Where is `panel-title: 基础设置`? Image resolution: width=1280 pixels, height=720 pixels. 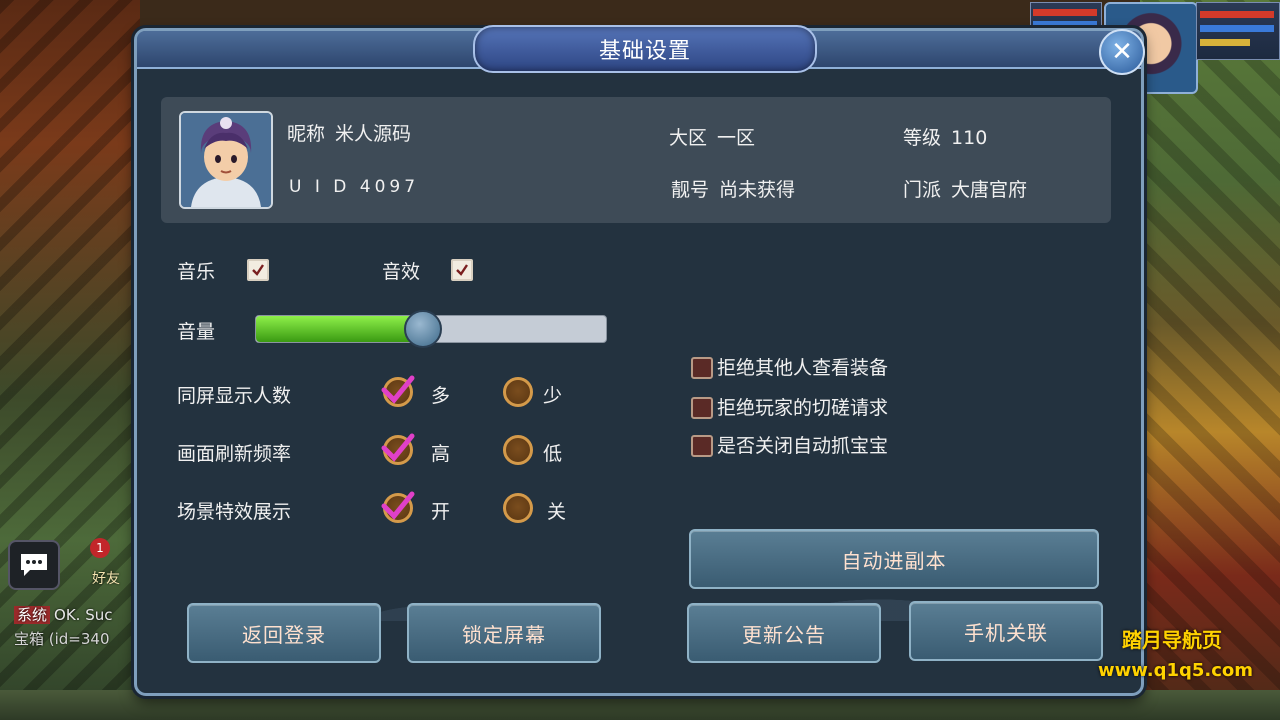 panel-title: 基础设置 is located at coordinates (645, 49).